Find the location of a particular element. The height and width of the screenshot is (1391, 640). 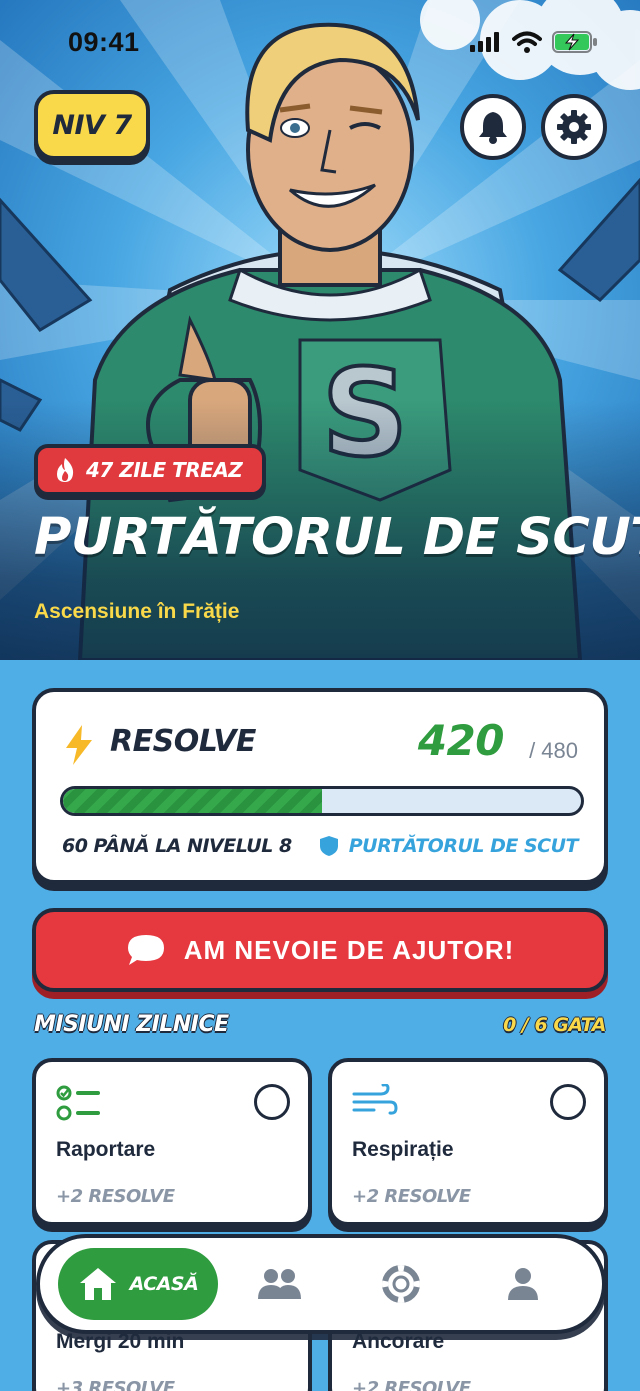

status-time: 09:41 is located at coordinates (104, 41).